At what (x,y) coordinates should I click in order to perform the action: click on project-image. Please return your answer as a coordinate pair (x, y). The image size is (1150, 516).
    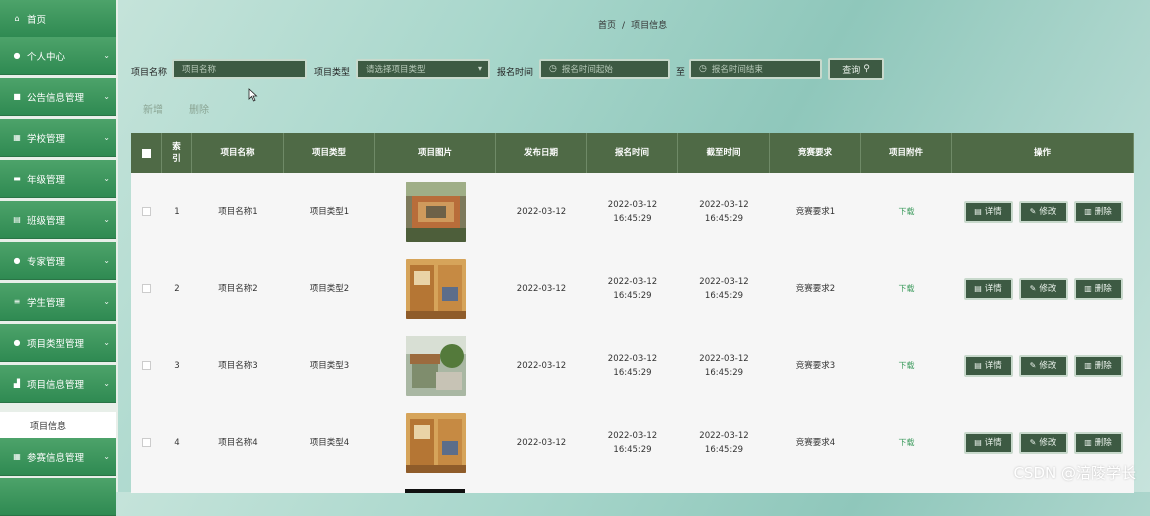
    Looking at the image, I should click on (435, 365).